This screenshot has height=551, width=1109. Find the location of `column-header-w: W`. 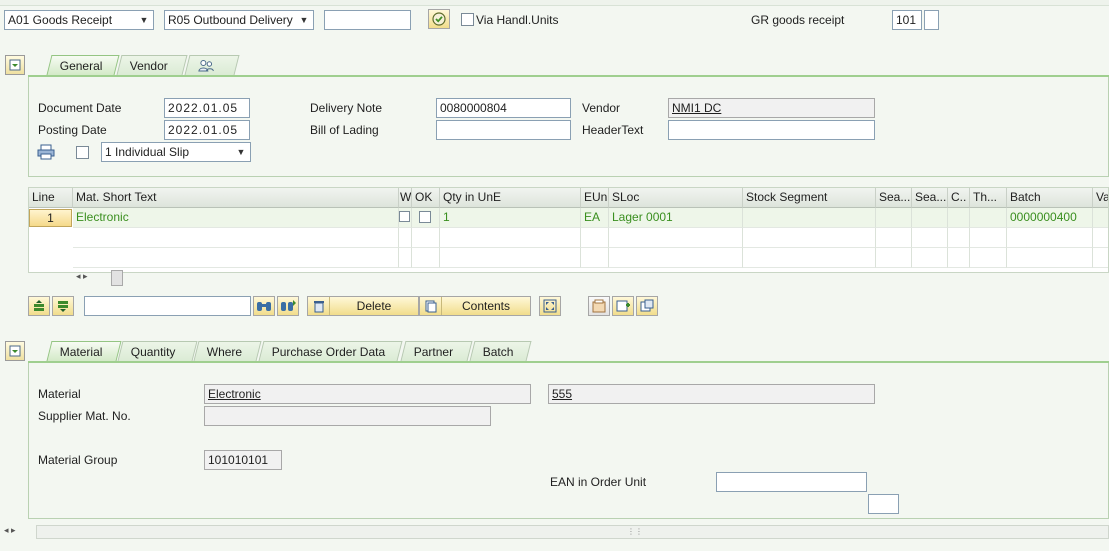

column-header-w: W is located at coordinates (405, 198).